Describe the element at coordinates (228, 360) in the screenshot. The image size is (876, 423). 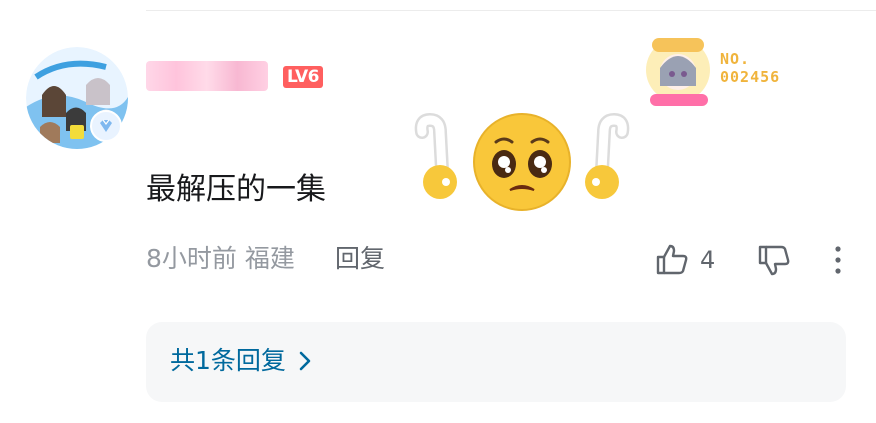
I see `replies-summary: 共1条回复` at that location.